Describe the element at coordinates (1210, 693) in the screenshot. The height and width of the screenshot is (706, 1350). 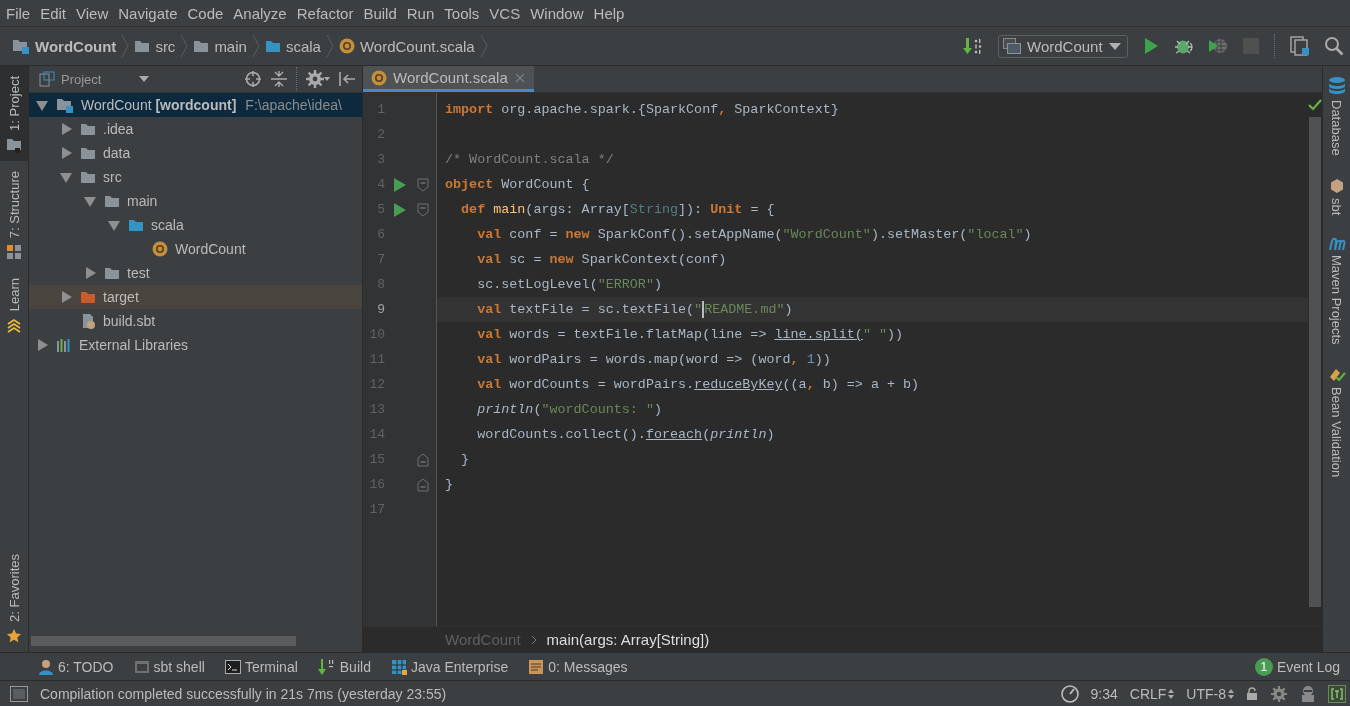
I see `encoding-selector: UTF-8` at that location.